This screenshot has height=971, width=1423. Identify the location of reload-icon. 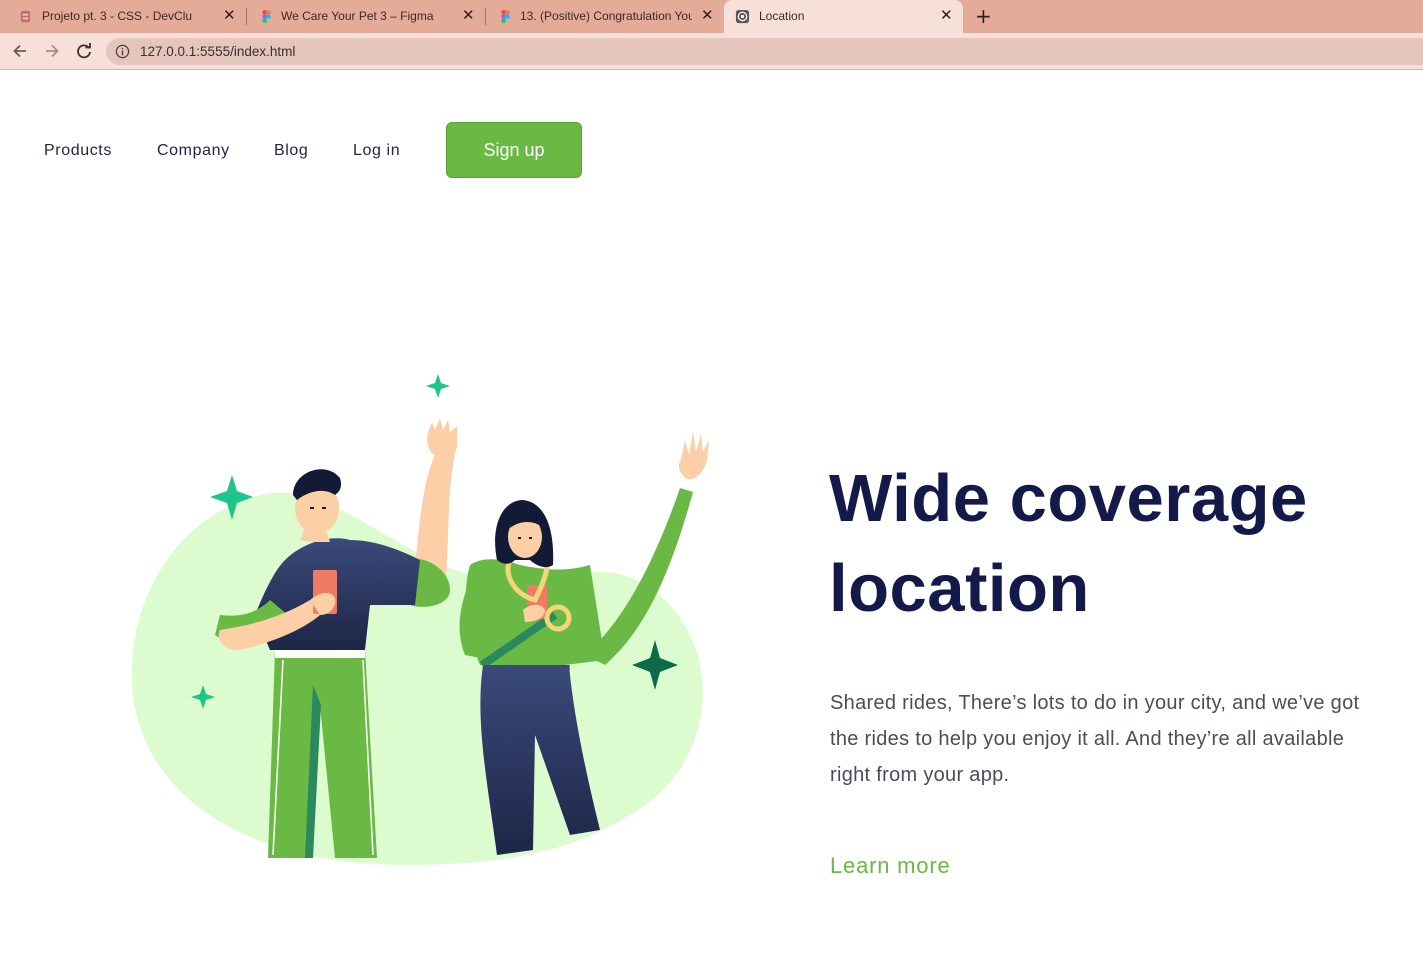
(84, 51).